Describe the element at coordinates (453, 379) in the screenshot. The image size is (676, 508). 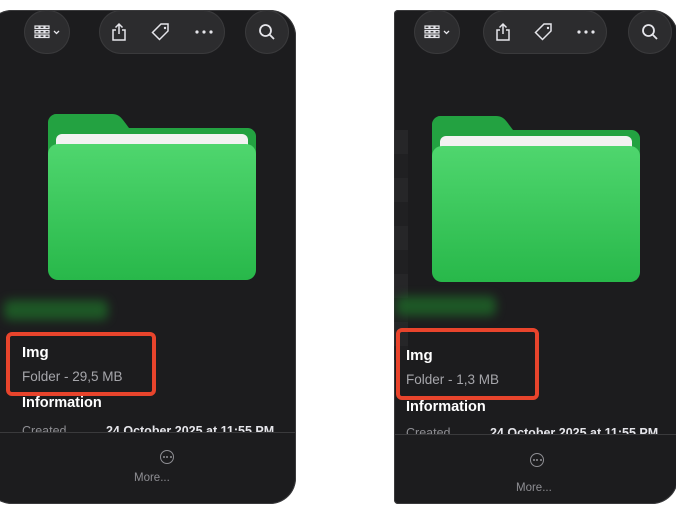
I see `file-kind-size: Folder - 1,3 MB` at that location.